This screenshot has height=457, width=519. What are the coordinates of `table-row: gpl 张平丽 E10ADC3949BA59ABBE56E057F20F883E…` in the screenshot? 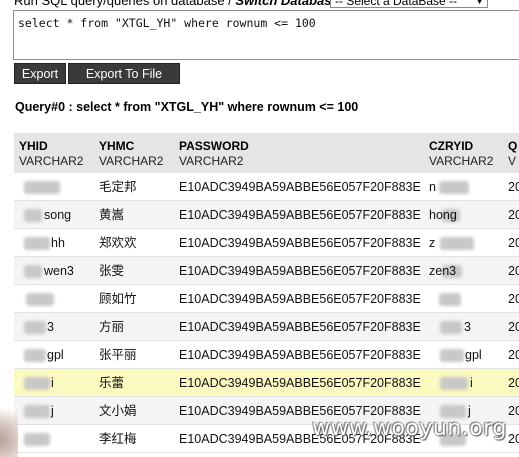 It's located at (266, 355).